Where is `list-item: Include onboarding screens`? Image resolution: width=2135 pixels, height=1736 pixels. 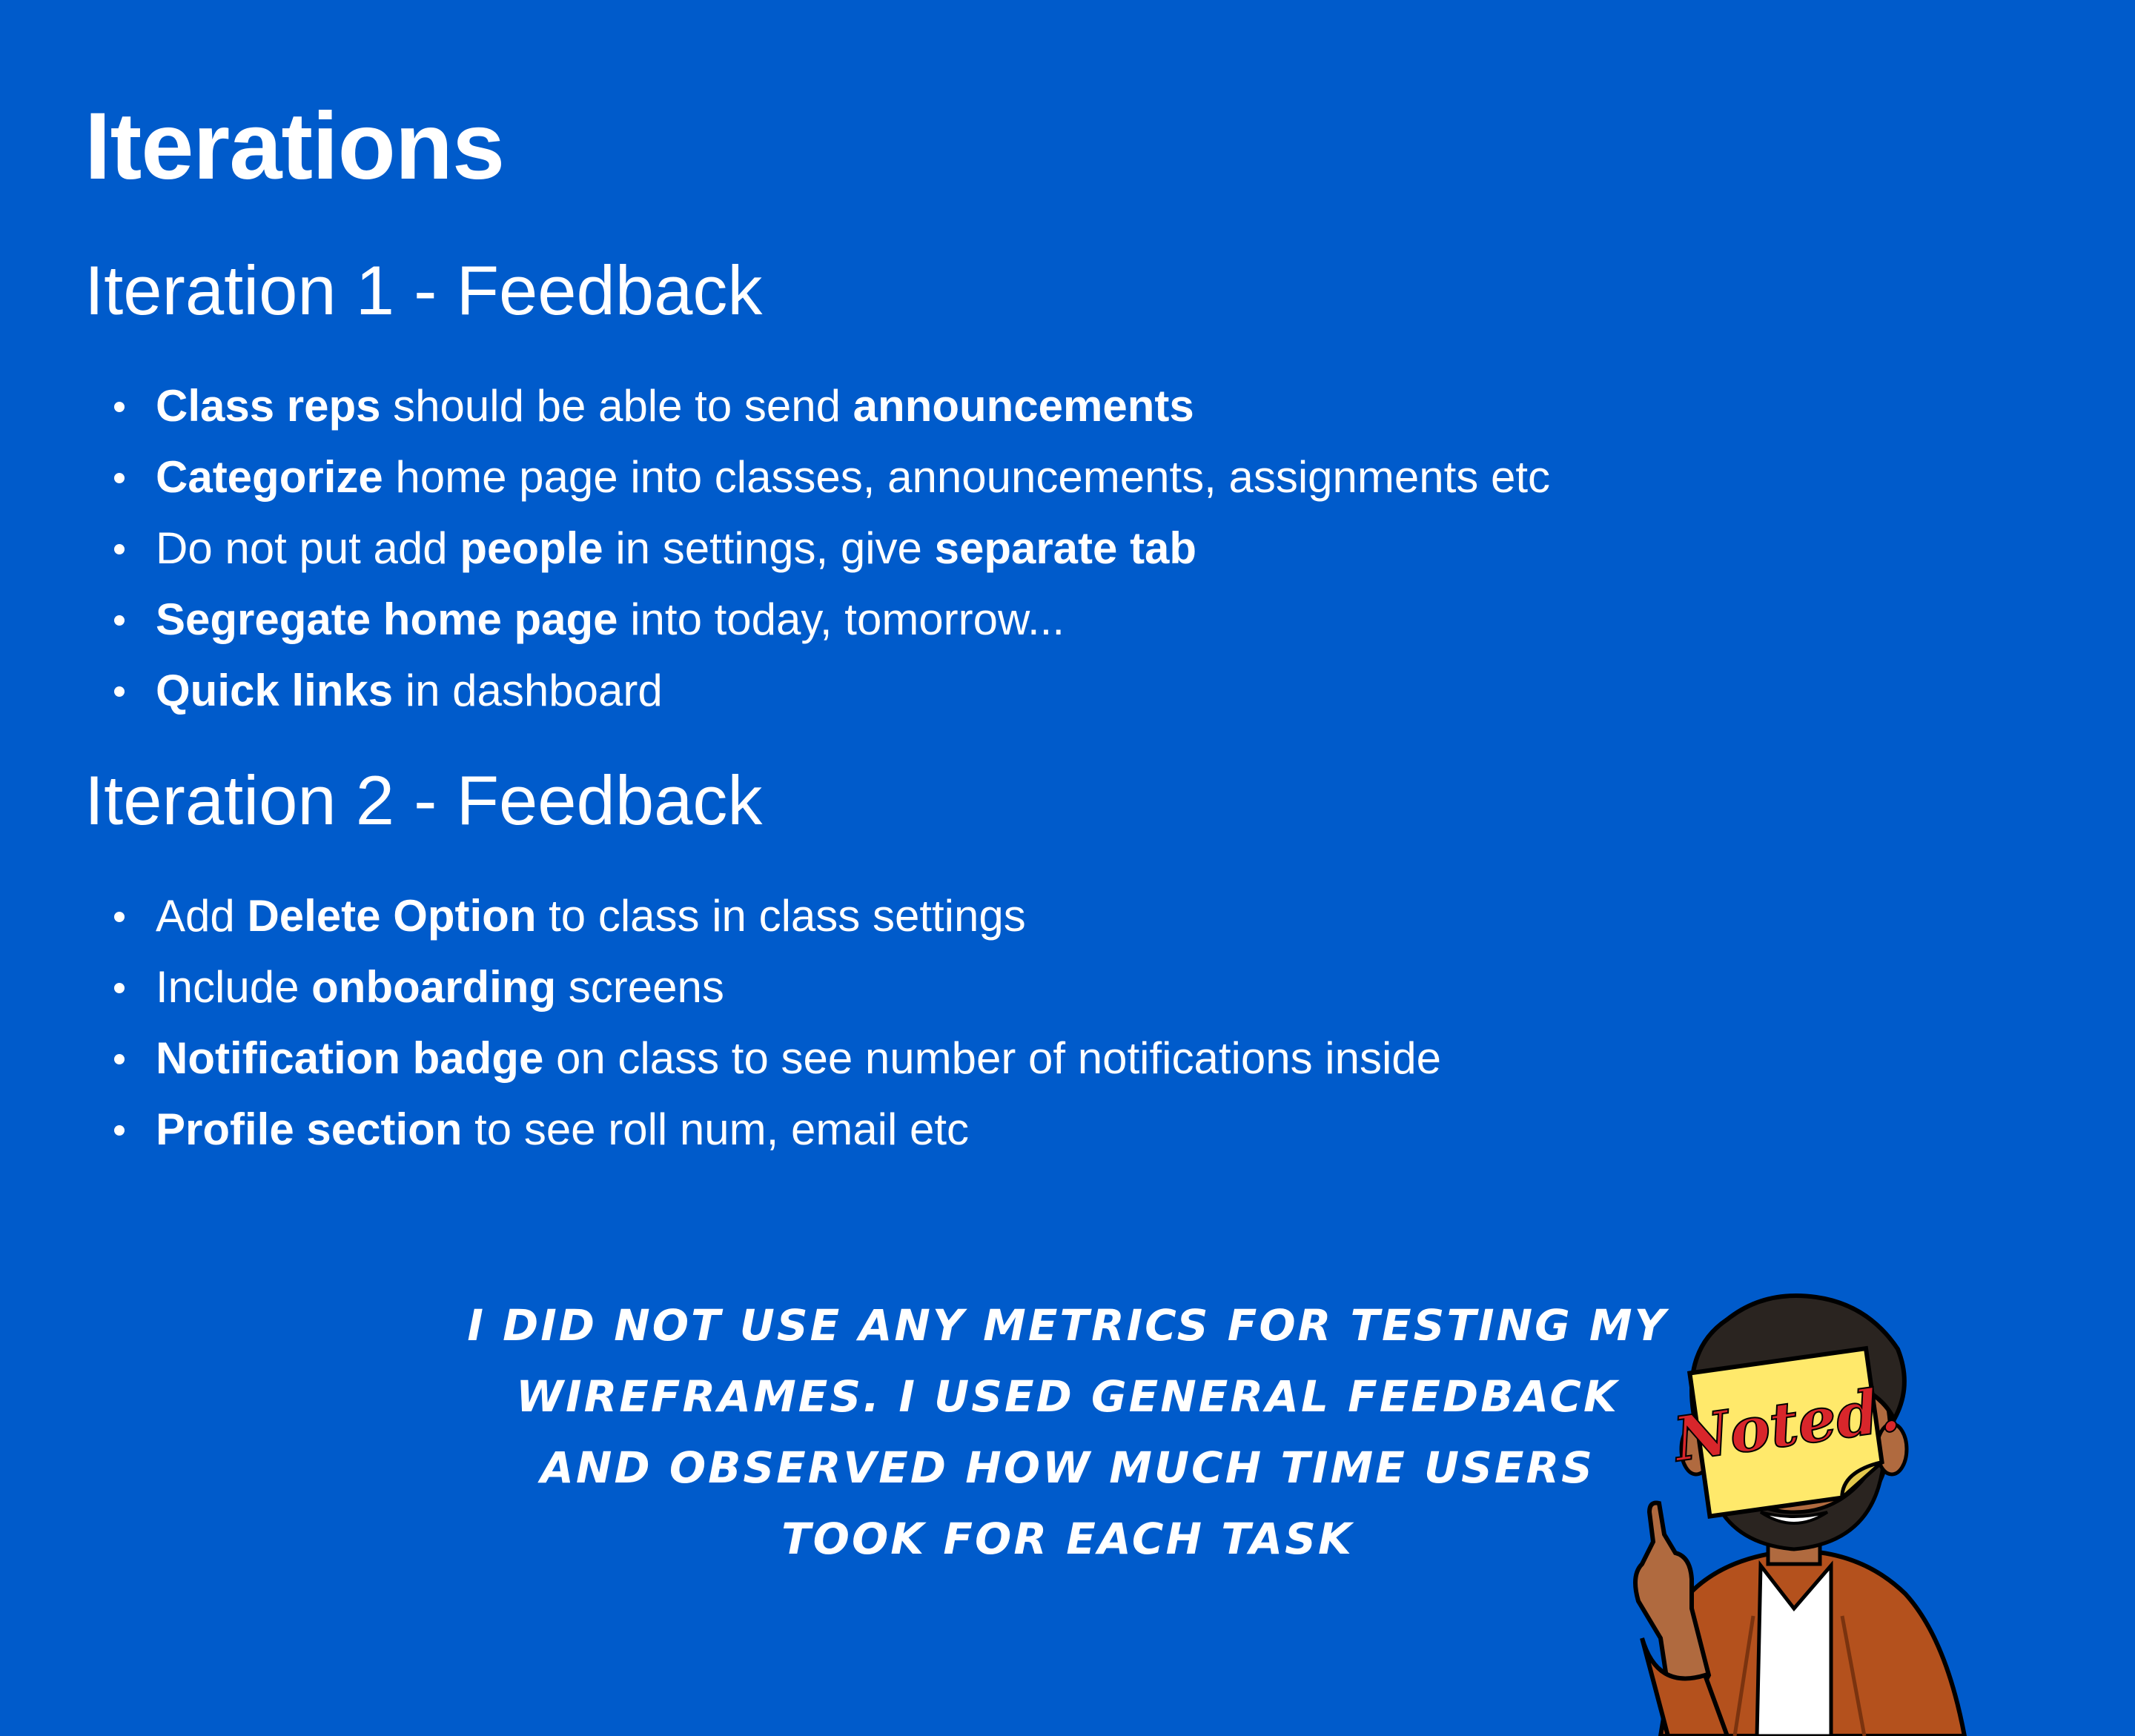 list-item: Include onboarding screens is located at coordinates (776, 987).